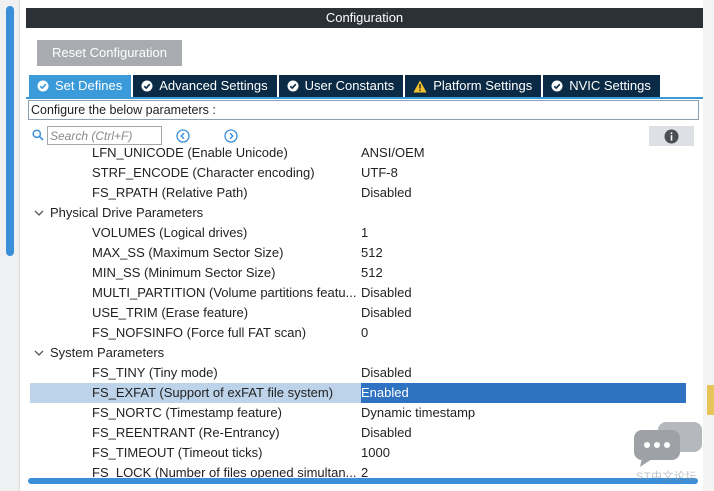  I want to click on parameter-value-dropdown: Enabled, so click(523, 393).